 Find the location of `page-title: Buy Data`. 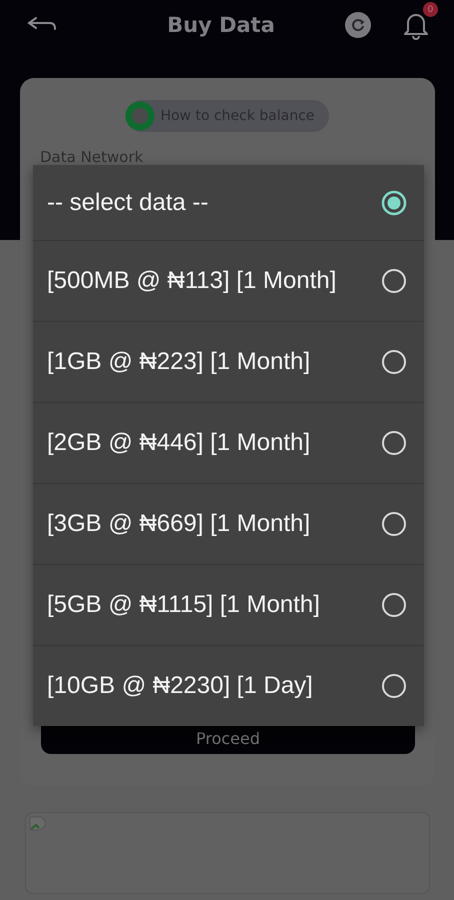

page-title: Buy Data is located at coordinates (221, 25).